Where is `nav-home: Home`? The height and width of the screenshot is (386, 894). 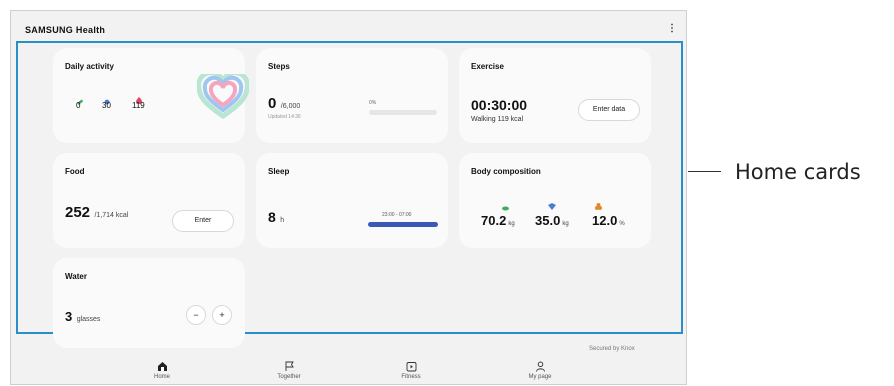 nav-home: Home is located at coordinates (162, 370).